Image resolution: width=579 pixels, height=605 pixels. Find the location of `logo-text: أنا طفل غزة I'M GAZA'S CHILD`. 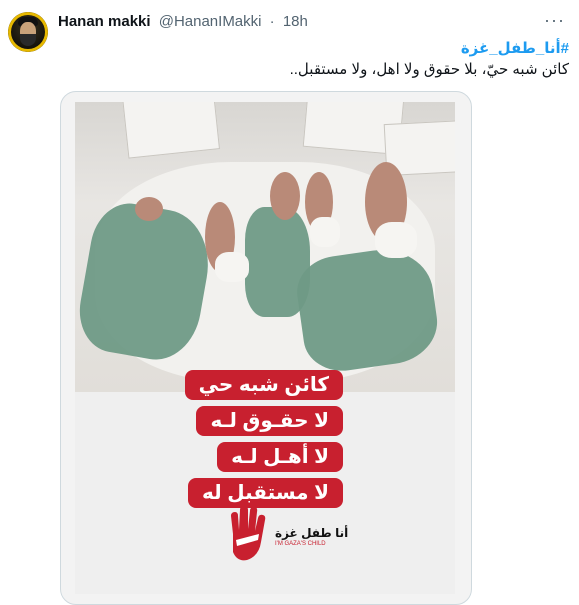

logo-text: أنا طفل غزة I'M GAZA'S CHILD is located at coordinates (311, 537).